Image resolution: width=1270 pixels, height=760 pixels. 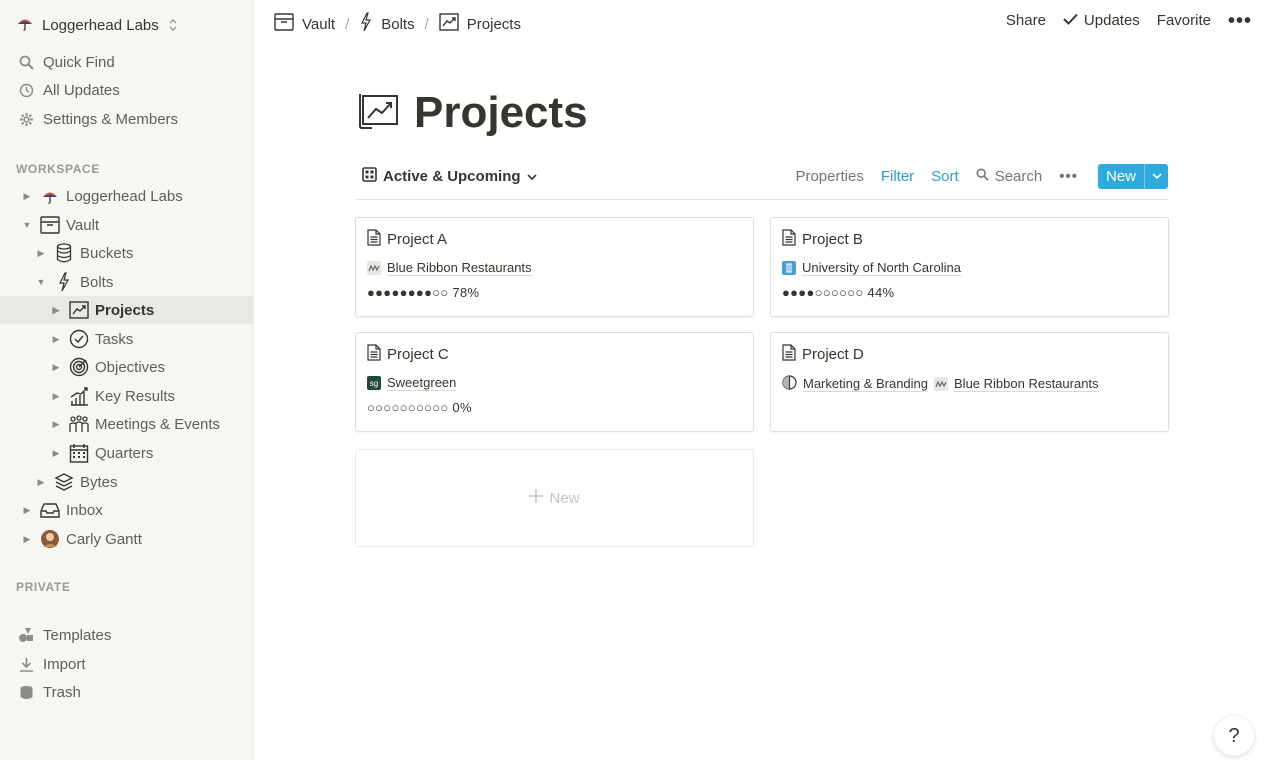 I want to click on updates-button: Updates, so click(x=1101, y=20).